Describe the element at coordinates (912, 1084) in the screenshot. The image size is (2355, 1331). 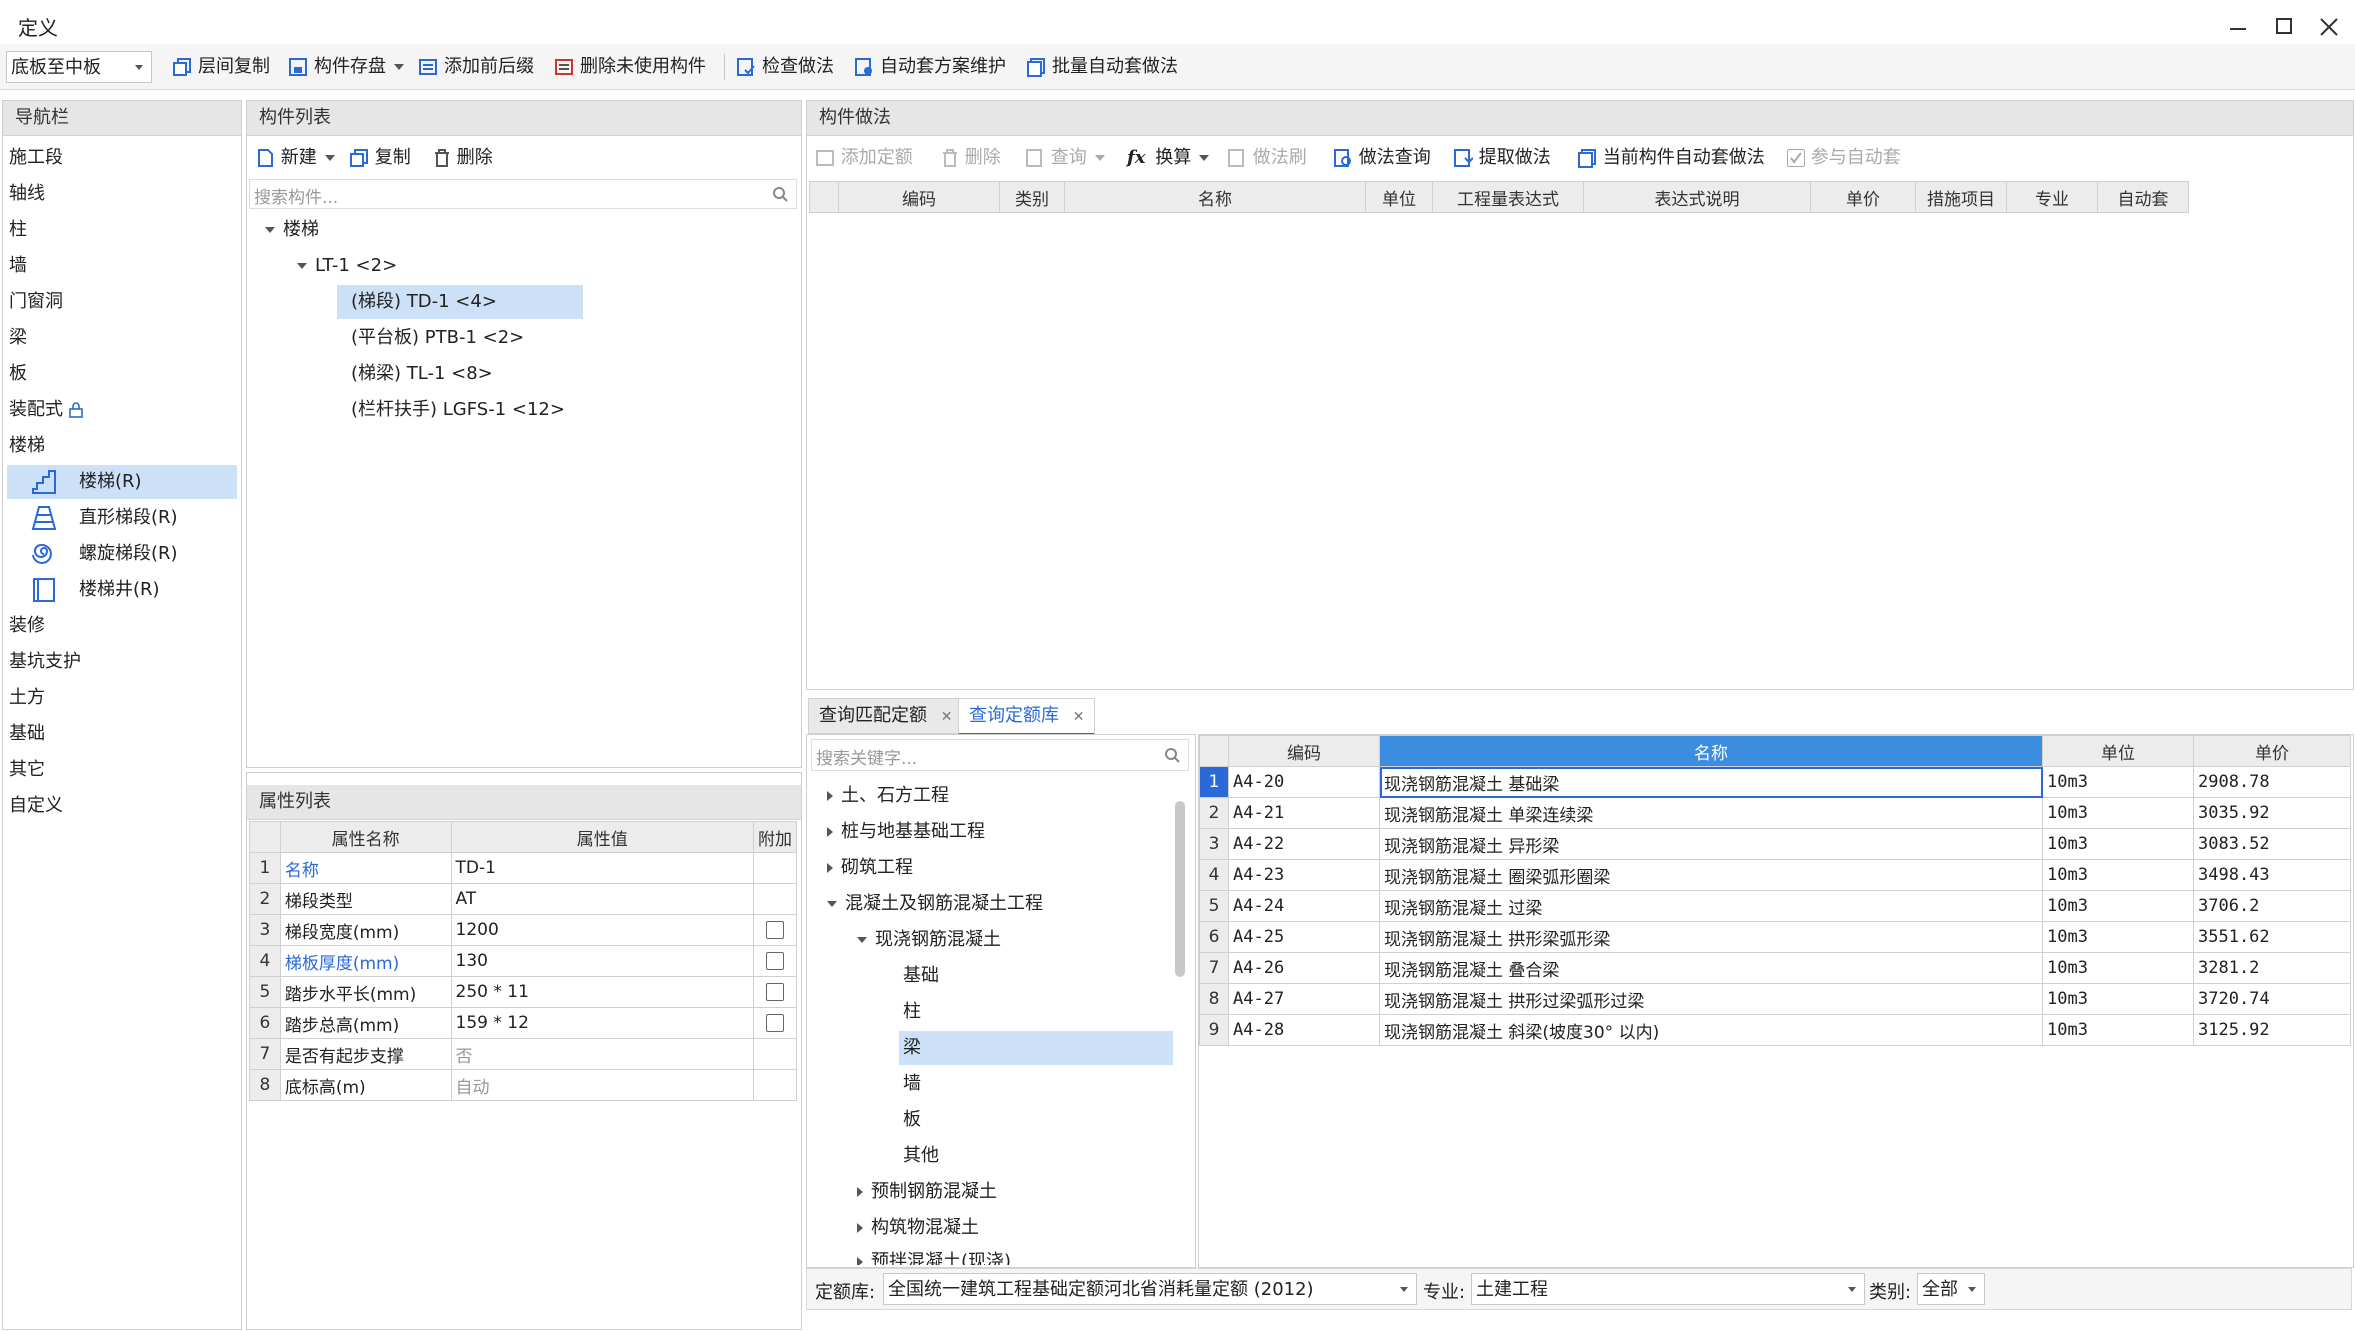
I see `tree-leaf-wall: 墙` at that location.